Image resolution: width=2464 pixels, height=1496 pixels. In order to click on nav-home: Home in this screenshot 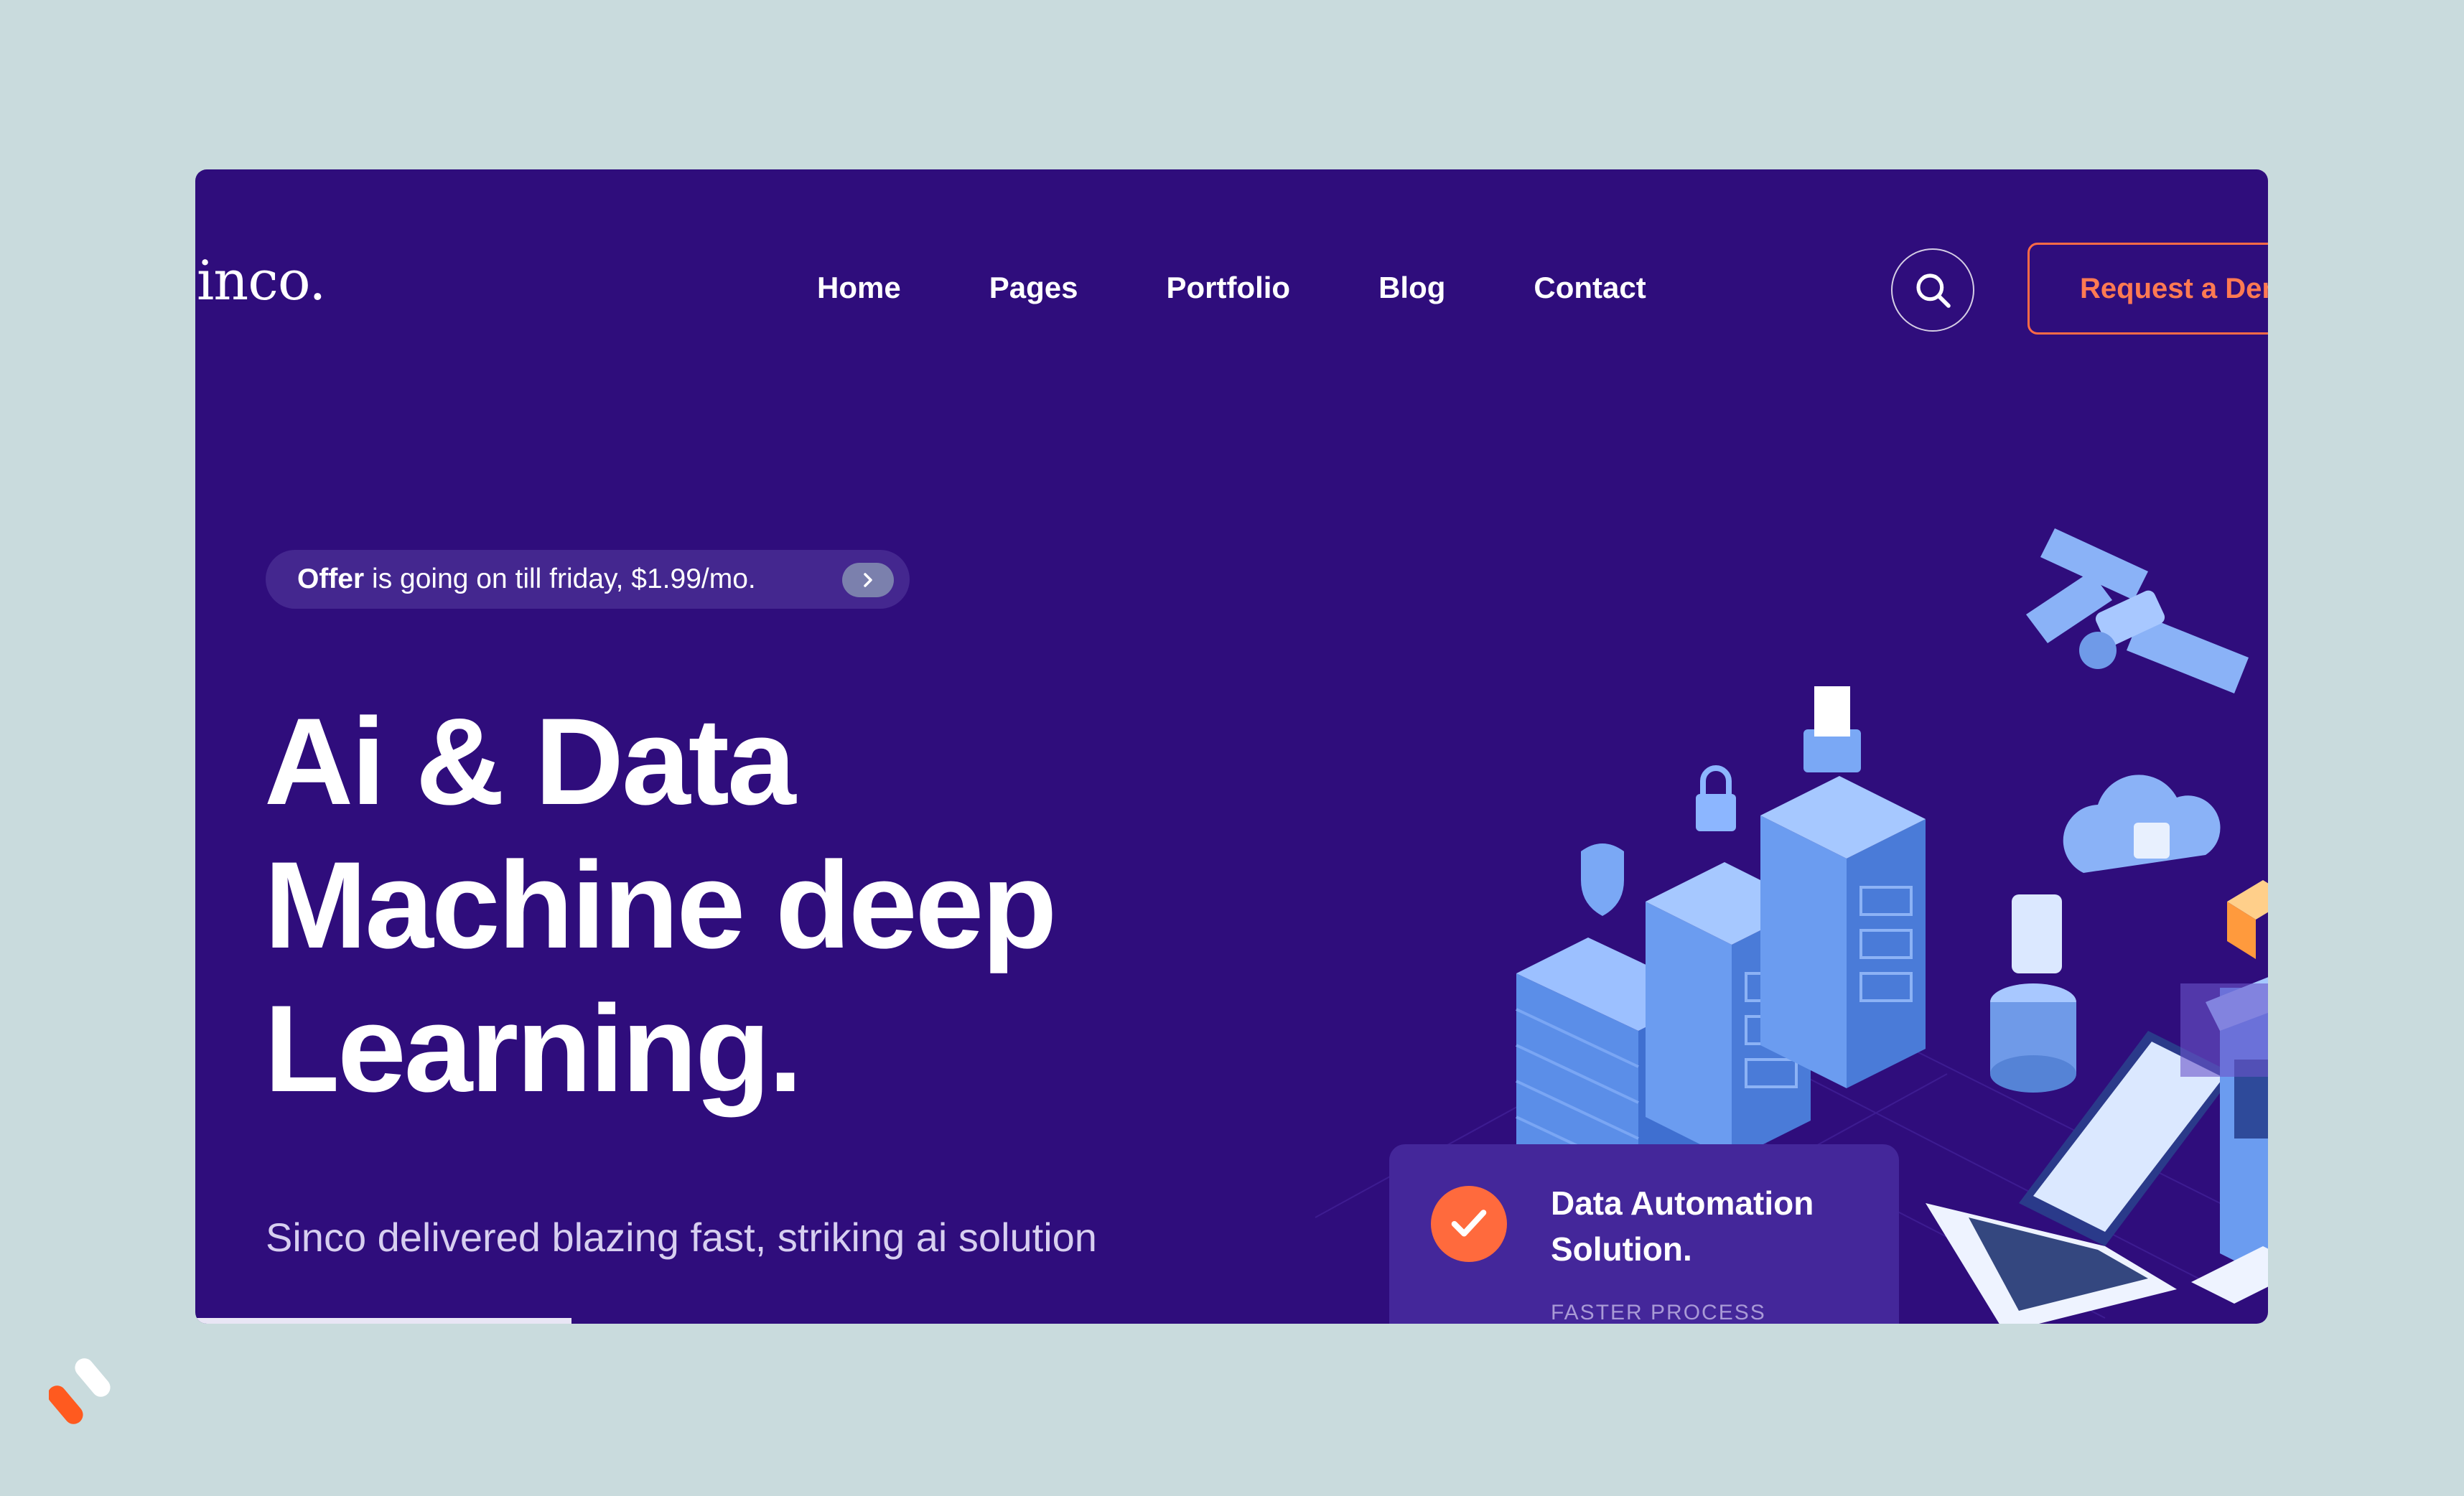, I will do `click(859, 288)`.